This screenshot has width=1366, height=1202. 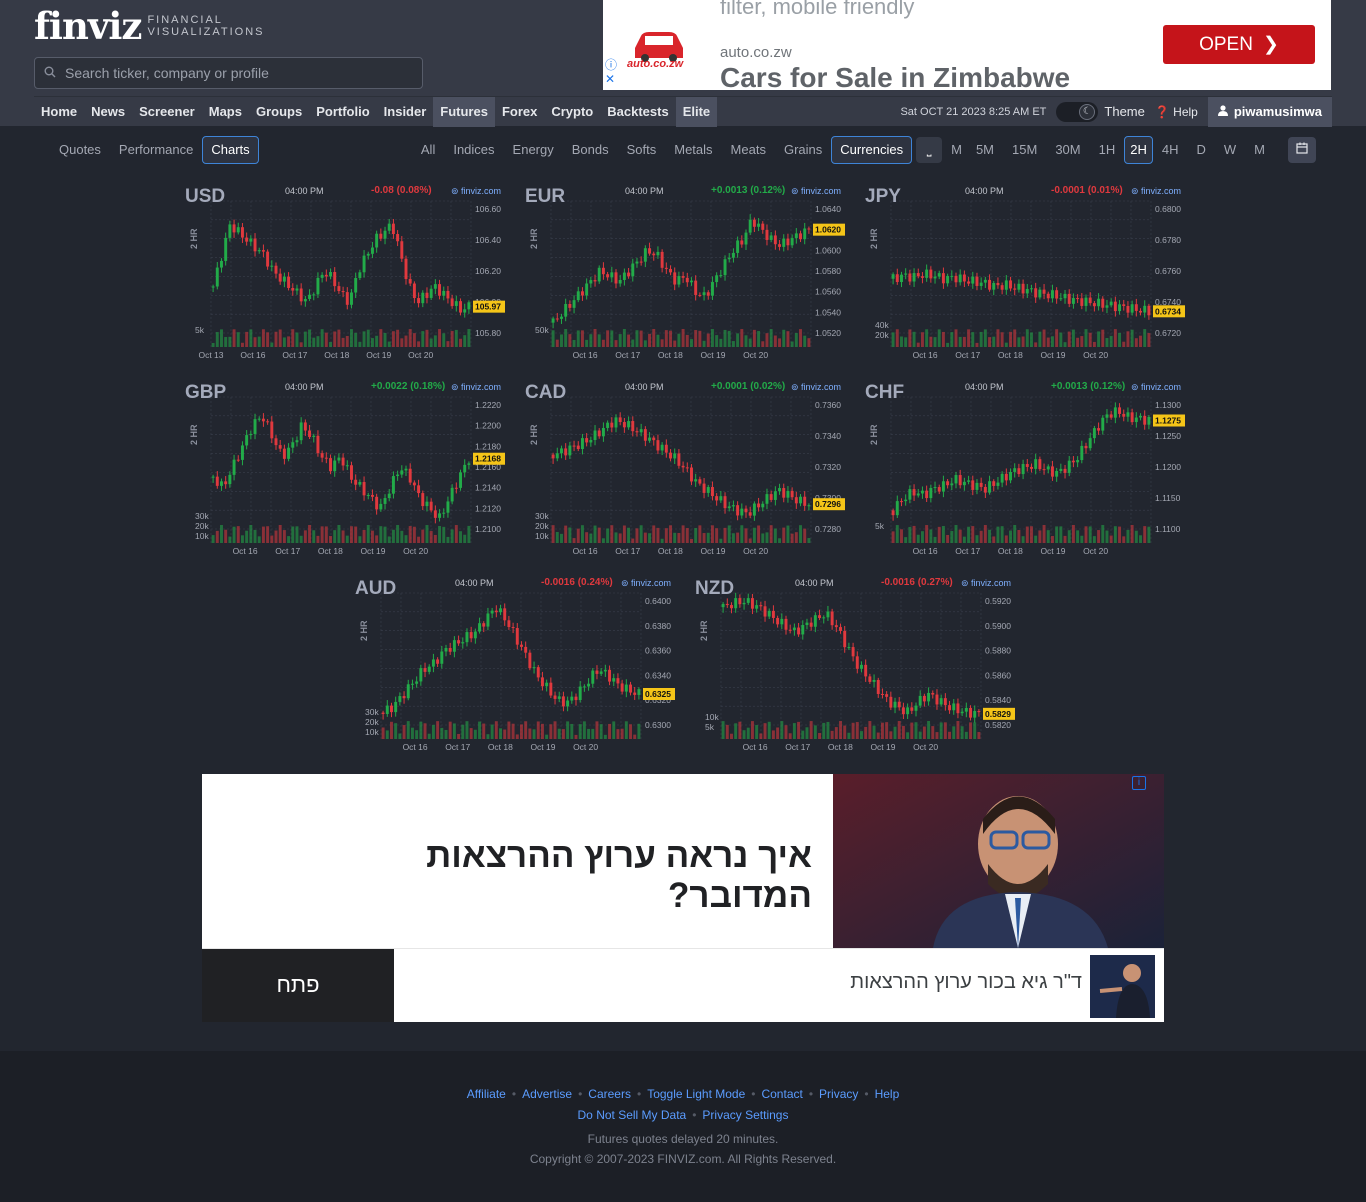 What do you see at coordinates (1139, 783) in the screenshot?
I see `adchoices-icon: i` at bounding box center [1139, 783].